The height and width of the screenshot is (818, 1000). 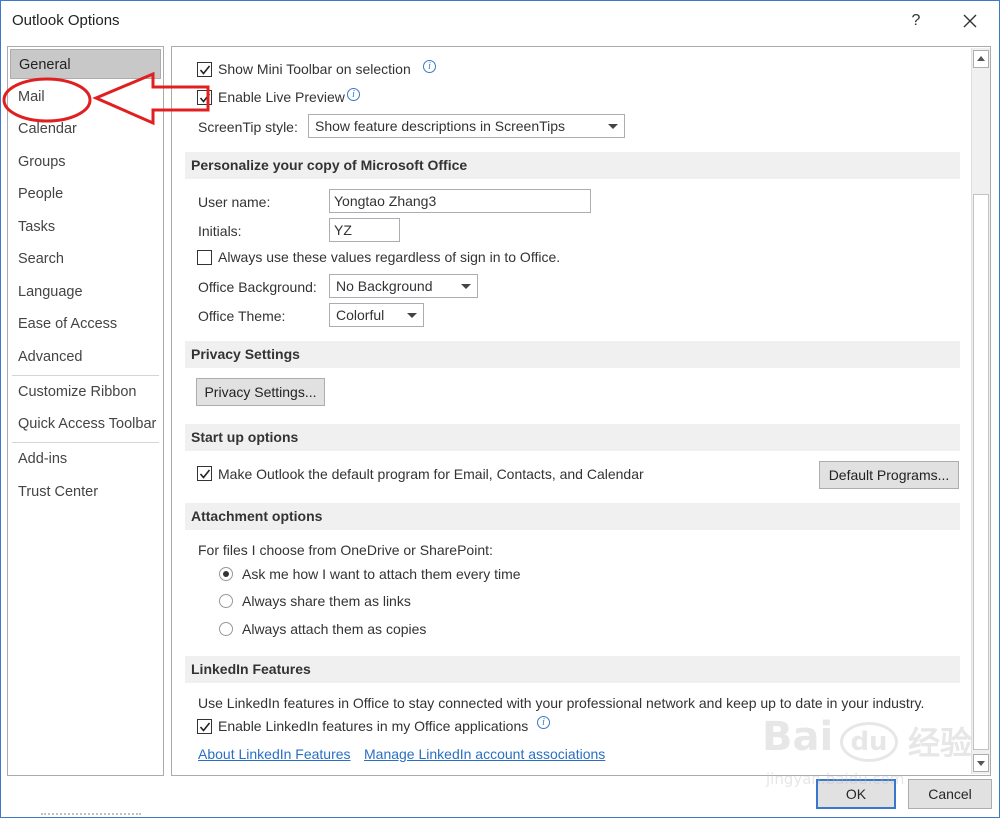 What do you see at coordinates (85, 227) in the screenshot?
I see `nav-item-tasks: Tasks` at bounding box center [85, 227].